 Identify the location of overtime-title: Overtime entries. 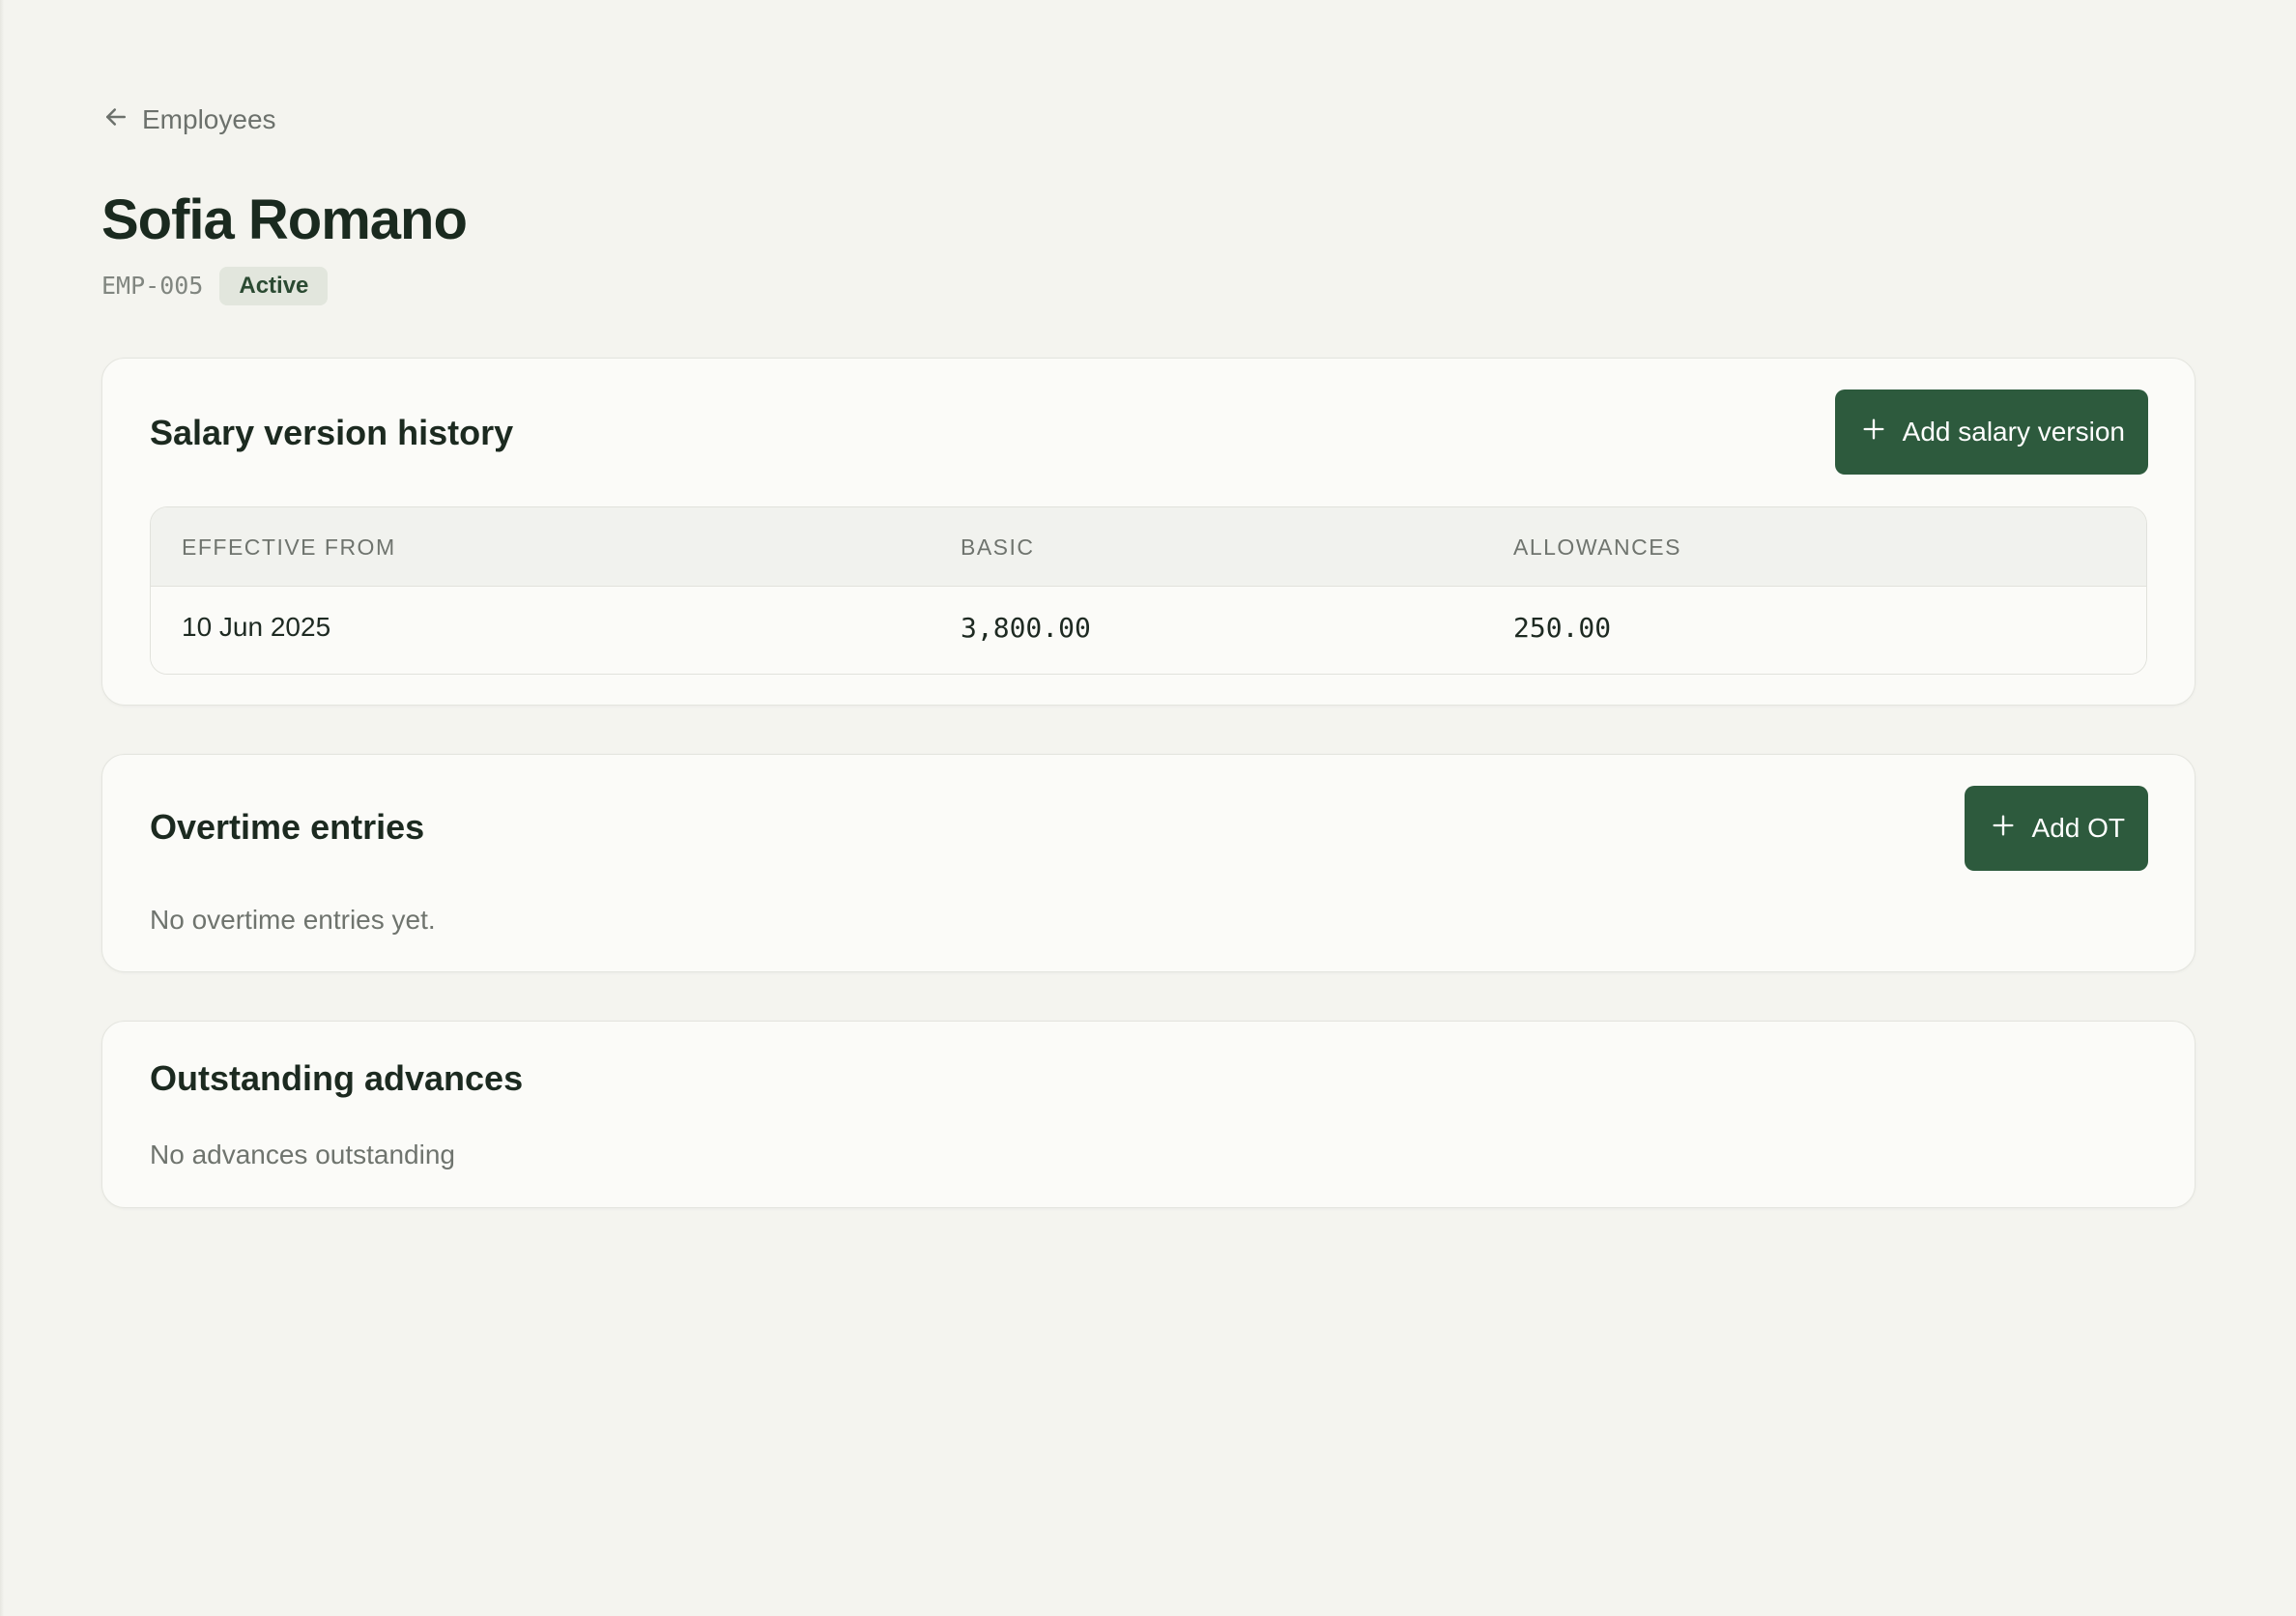
(287, 827).